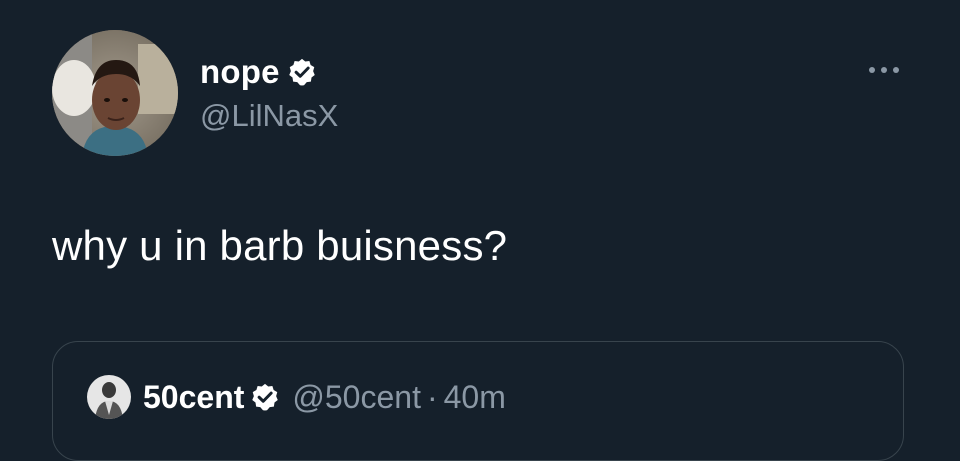 This screenshot has width=960, height=461. What do you see at coordinates (280, 245) in the screenshot?
I see `tweet-text: why u in barb buisness?` at bounding box center [280, 245].